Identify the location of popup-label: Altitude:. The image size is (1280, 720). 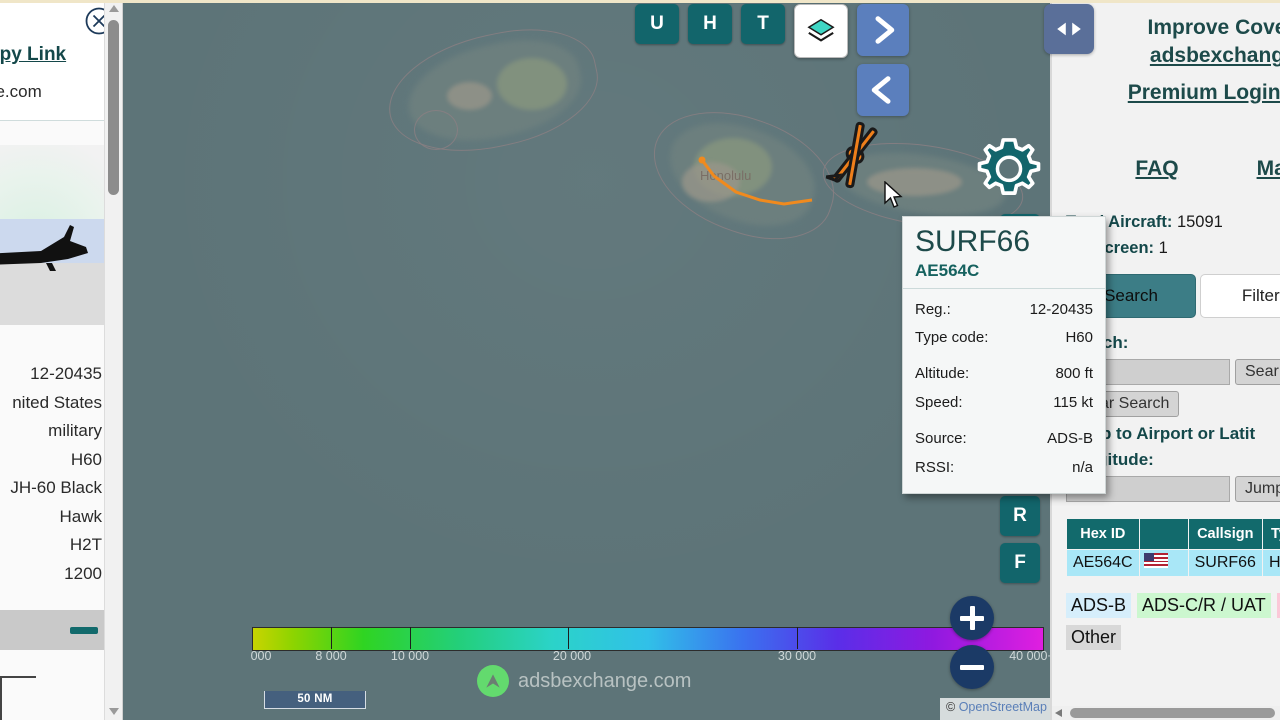
(942, 374).